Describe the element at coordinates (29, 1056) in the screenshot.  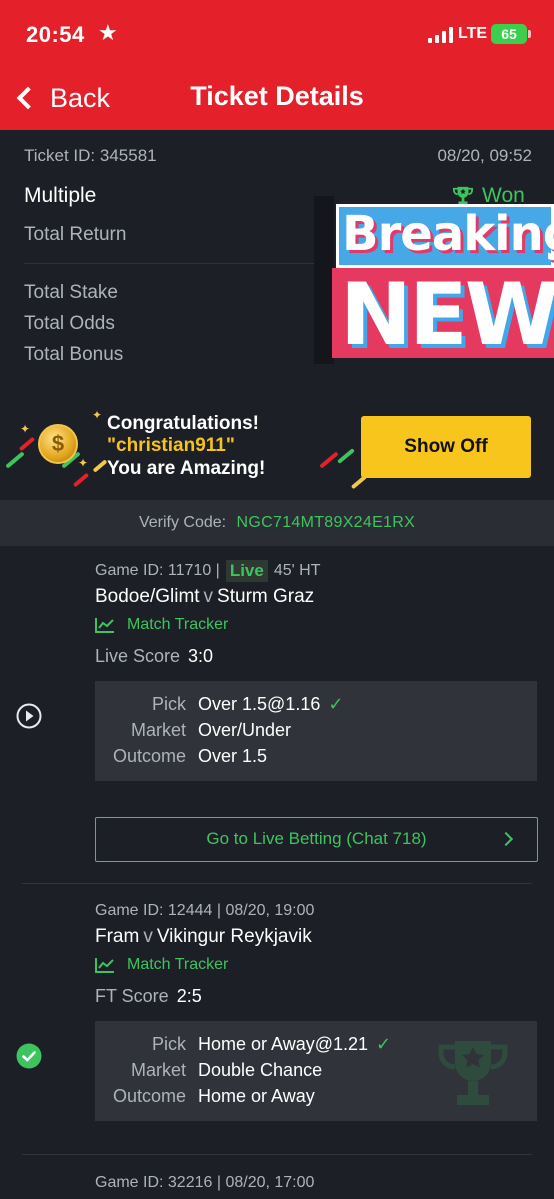
I see `check-circle-icon` at that location.